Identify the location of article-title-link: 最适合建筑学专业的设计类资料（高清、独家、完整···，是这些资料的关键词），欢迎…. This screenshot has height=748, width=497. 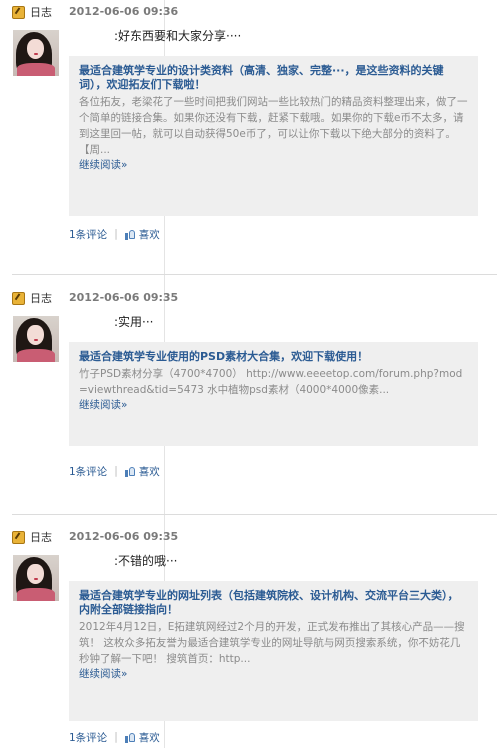
(273, 78).